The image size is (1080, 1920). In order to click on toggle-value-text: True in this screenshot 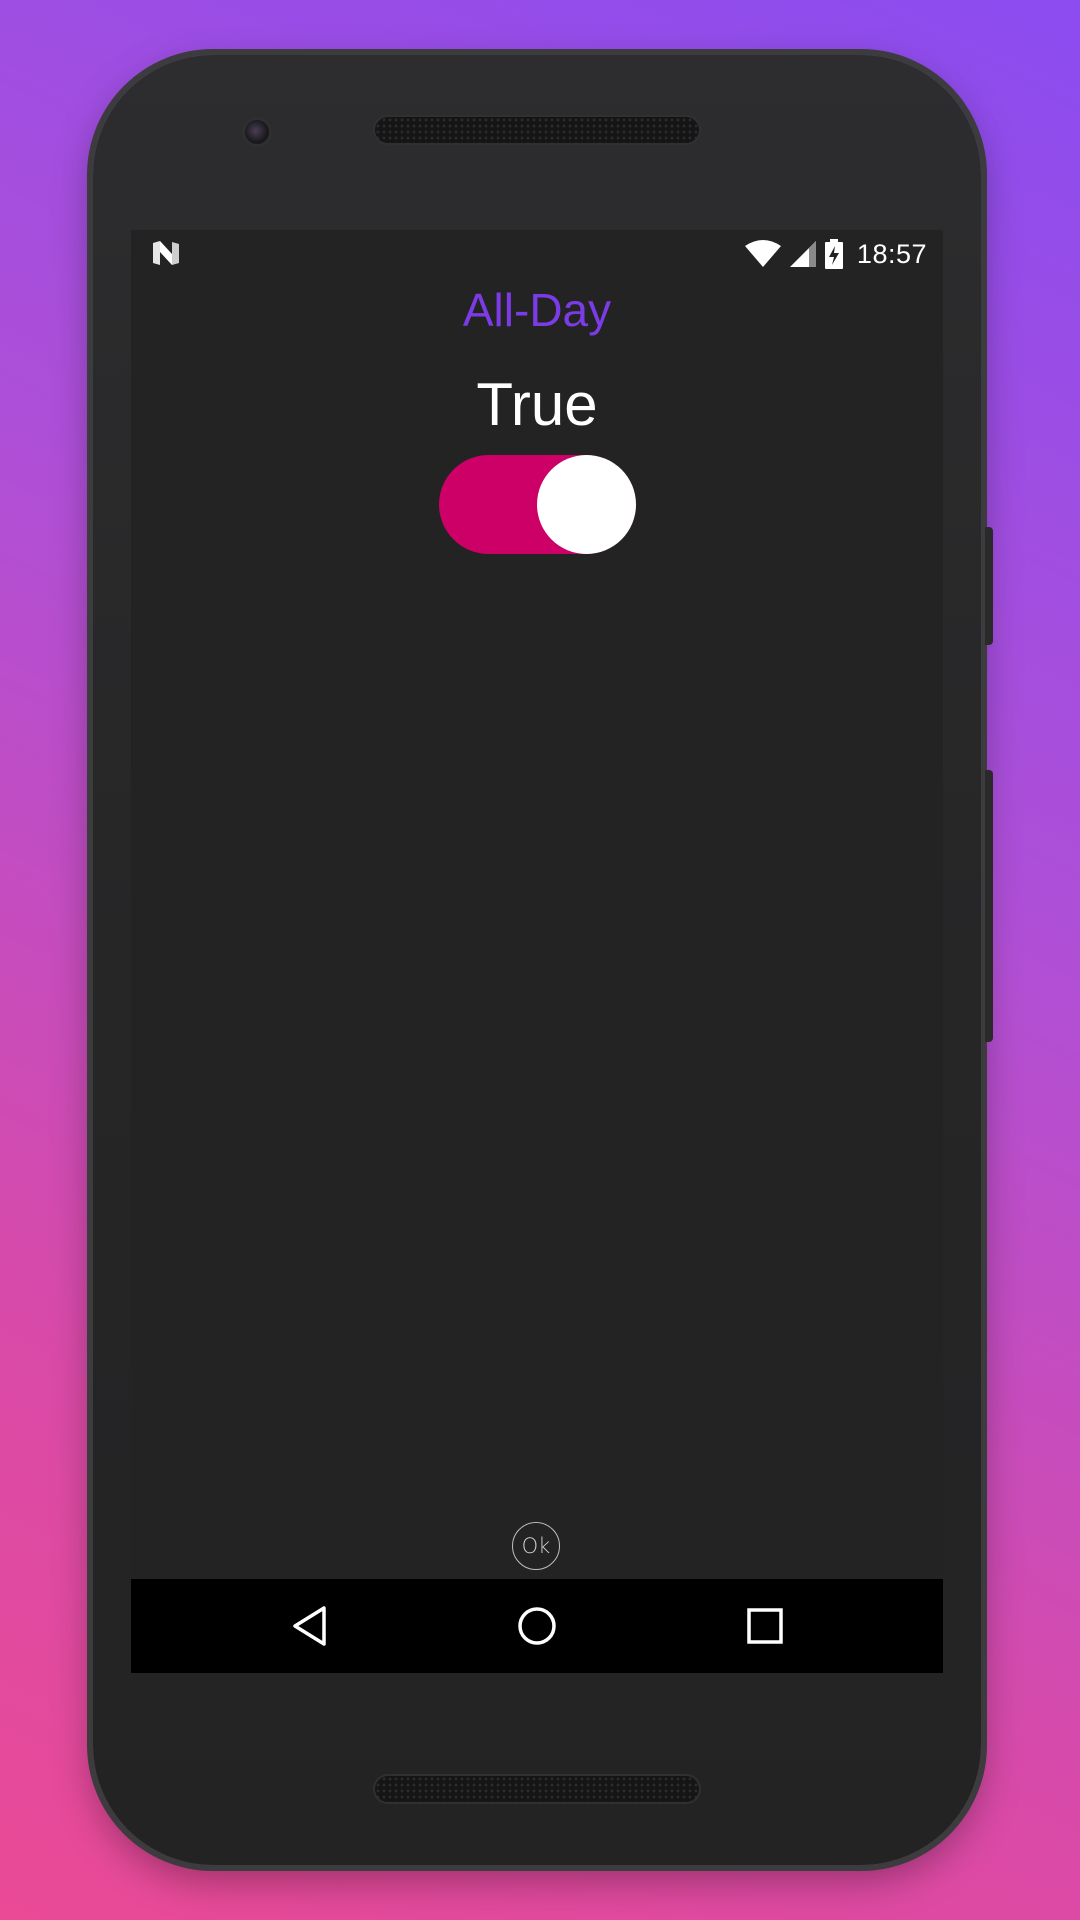, I will do `click(537, 404)`.